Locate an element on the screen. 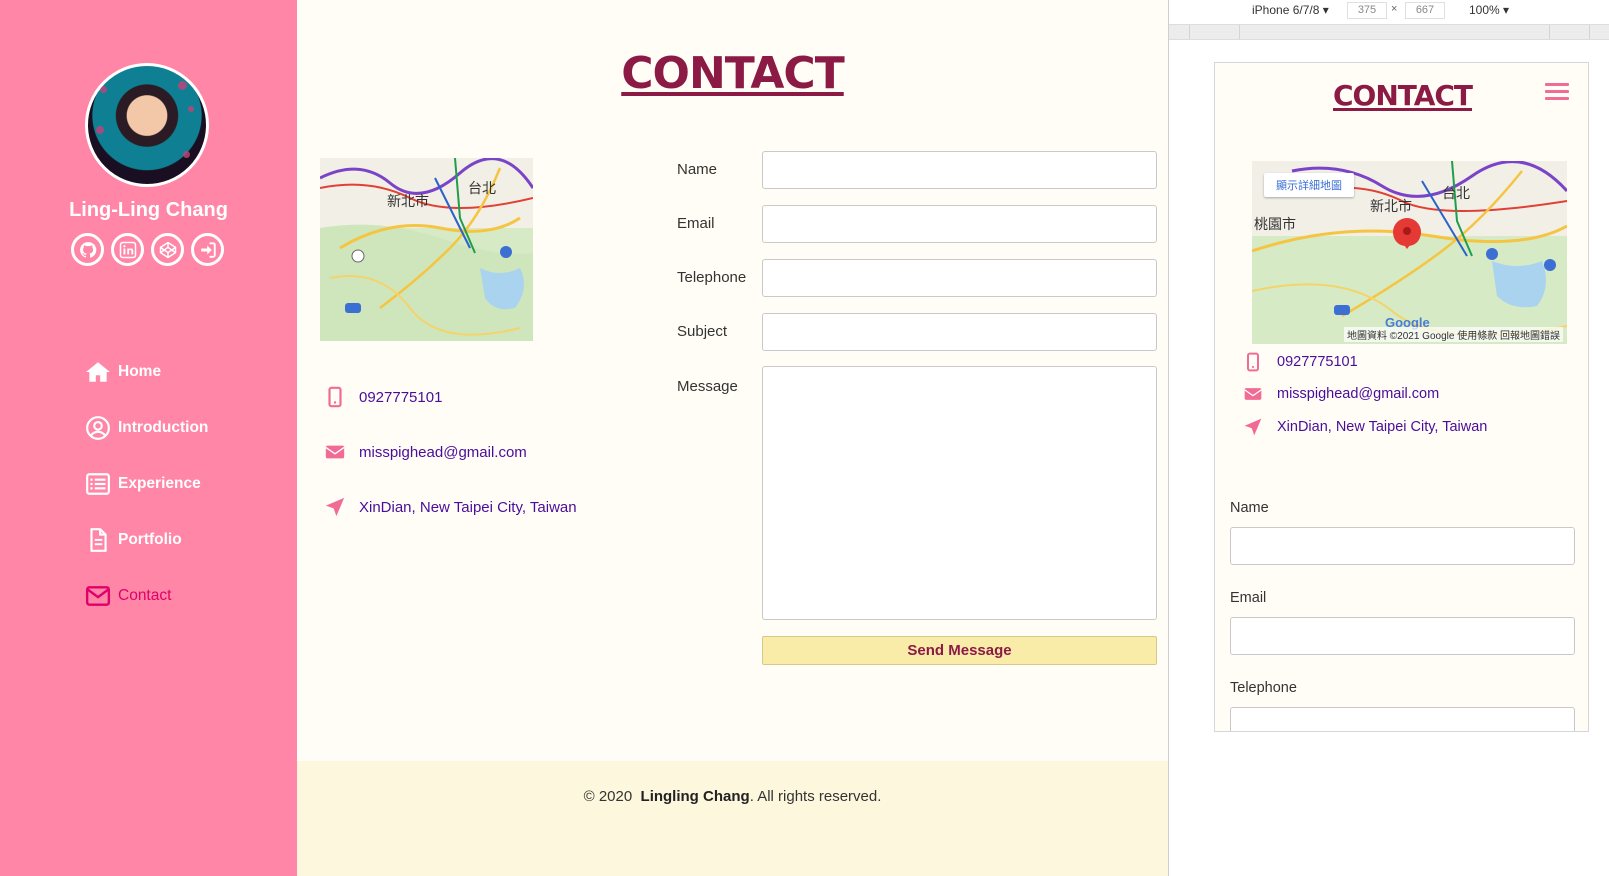 This screenshot has width=1609, height=876. telephone-label: Telephone is located at coordinates (712, 277).